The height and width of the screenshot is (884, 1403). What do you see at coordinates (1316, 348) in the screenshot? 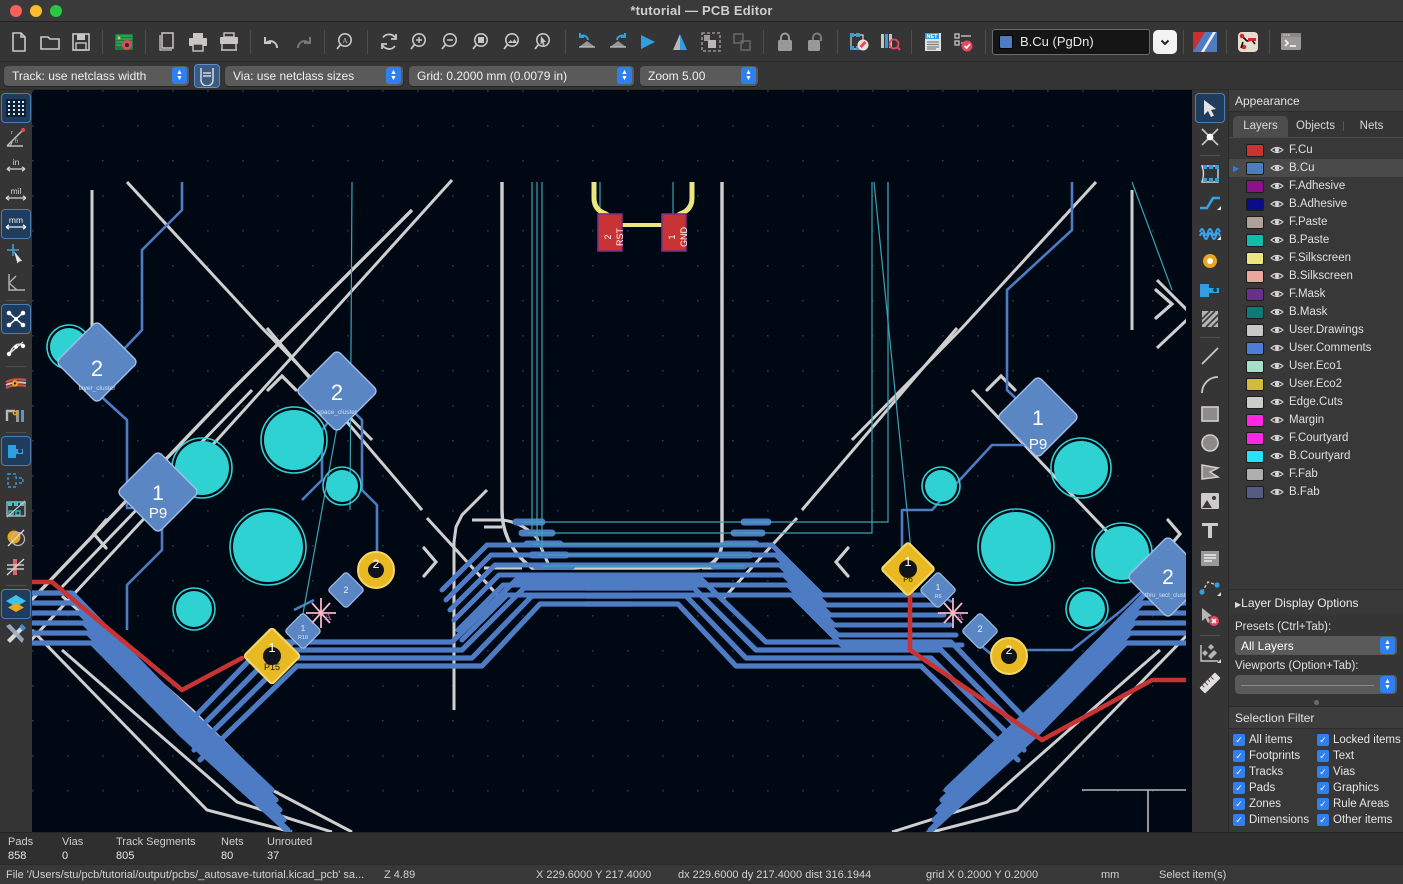
I see `layer-row-user-comments: User.Comments` at bounding box center [1316, 348].